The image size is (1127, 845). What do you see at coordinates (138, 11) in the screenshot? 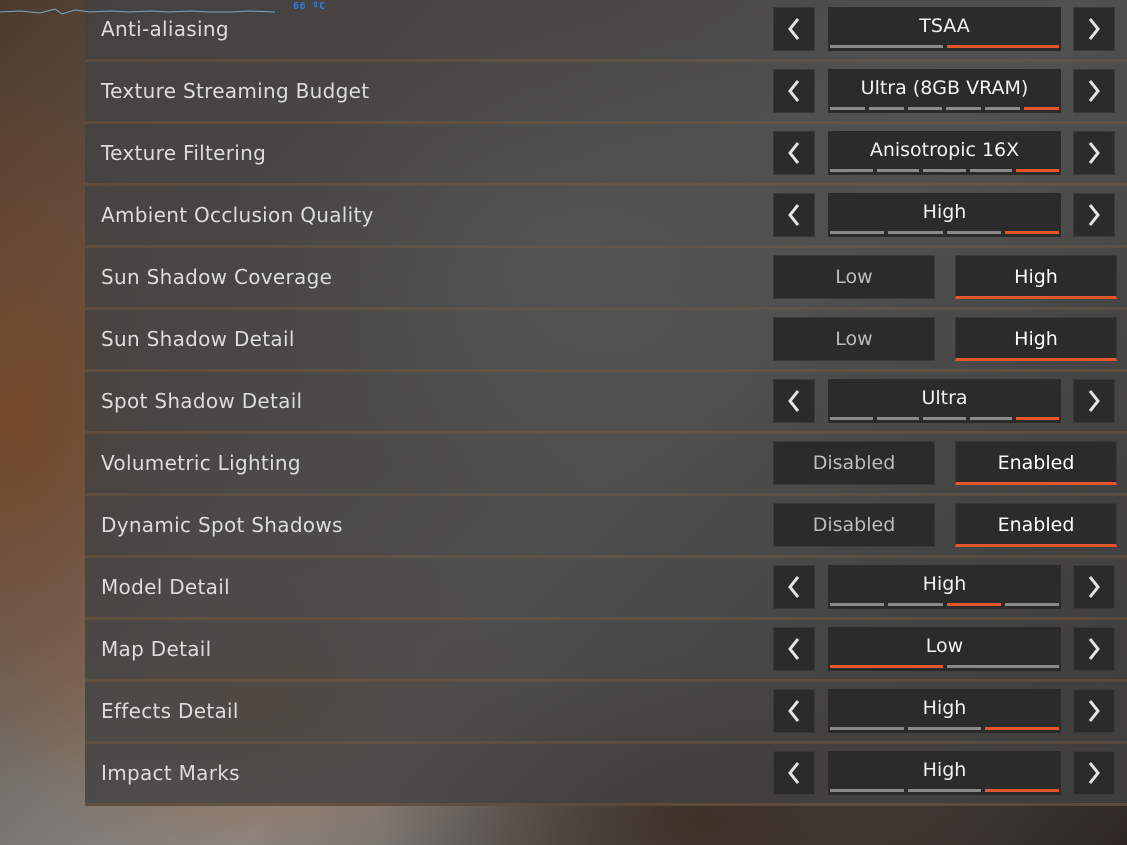
I see `frametime-graph` at bounding box center [138, 11].